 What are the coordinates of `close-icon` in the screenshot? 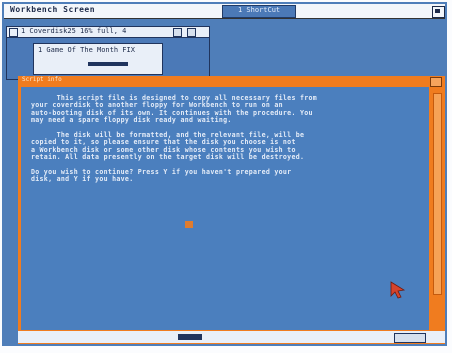 It's located at (13, 32).